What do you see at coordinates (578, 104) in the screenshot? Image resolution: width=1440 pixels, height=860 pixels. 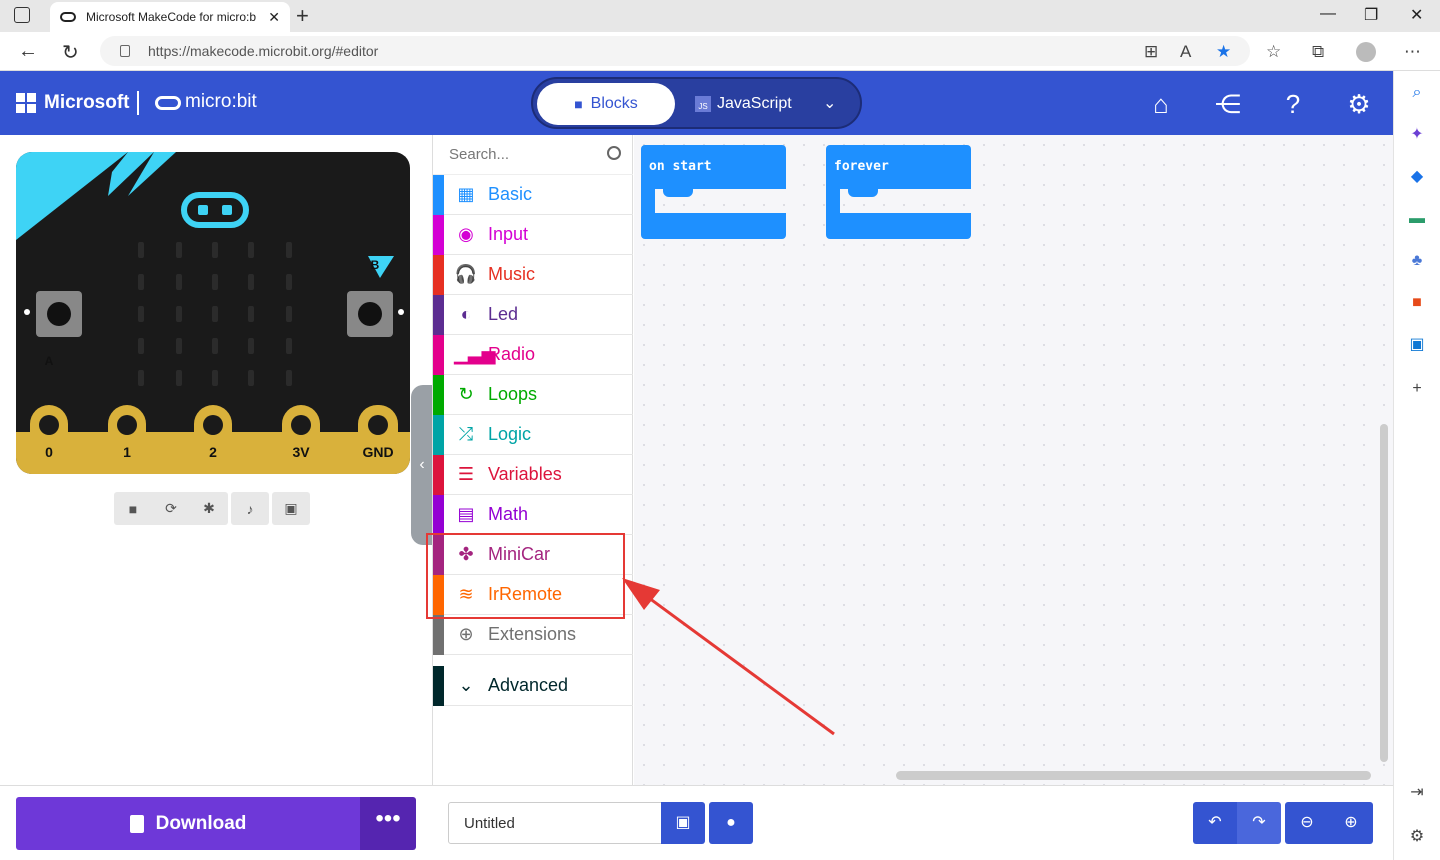 I see `puzzle-piece-icon: ■` at bounding box center [578, 104].